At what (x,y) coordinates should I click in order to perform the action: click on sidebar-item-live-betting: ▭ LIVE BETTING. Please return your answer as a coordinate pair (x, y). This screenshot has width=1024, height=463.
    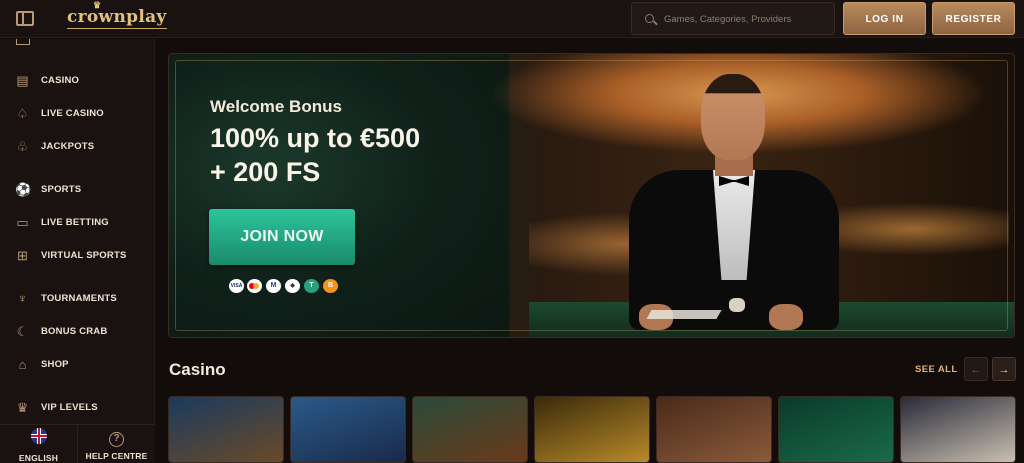
    Looking at the image, I should click on (77, 223).